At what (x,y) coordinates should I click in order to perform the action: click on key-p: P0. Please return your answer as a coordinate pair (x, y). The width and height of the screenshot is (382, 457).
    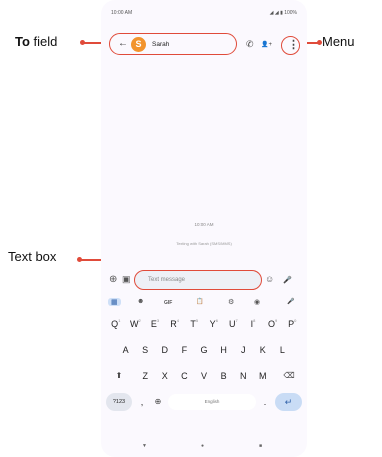
    Looking at the image, I should click on (292, 324).